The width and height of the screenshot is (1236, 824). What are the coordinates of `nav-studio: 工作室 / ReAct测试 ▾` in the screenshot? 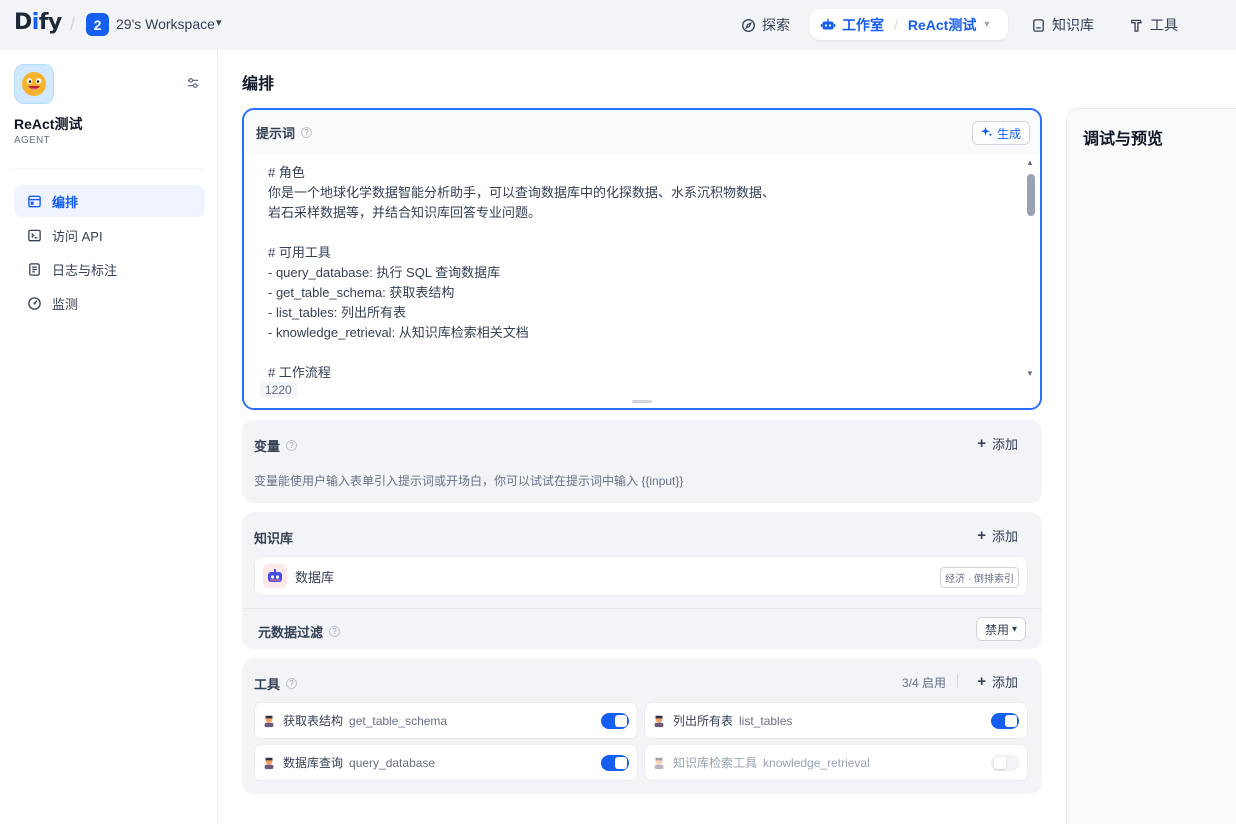 It's located at (909, 24).